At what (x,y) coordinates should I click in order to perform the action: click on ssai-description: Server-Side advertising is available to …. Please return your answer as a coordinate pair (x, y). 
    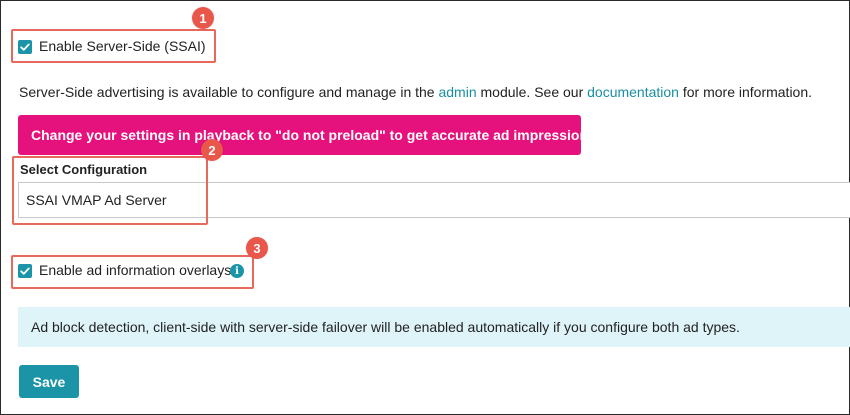
    Looking at the image, I should click on (415, 92).